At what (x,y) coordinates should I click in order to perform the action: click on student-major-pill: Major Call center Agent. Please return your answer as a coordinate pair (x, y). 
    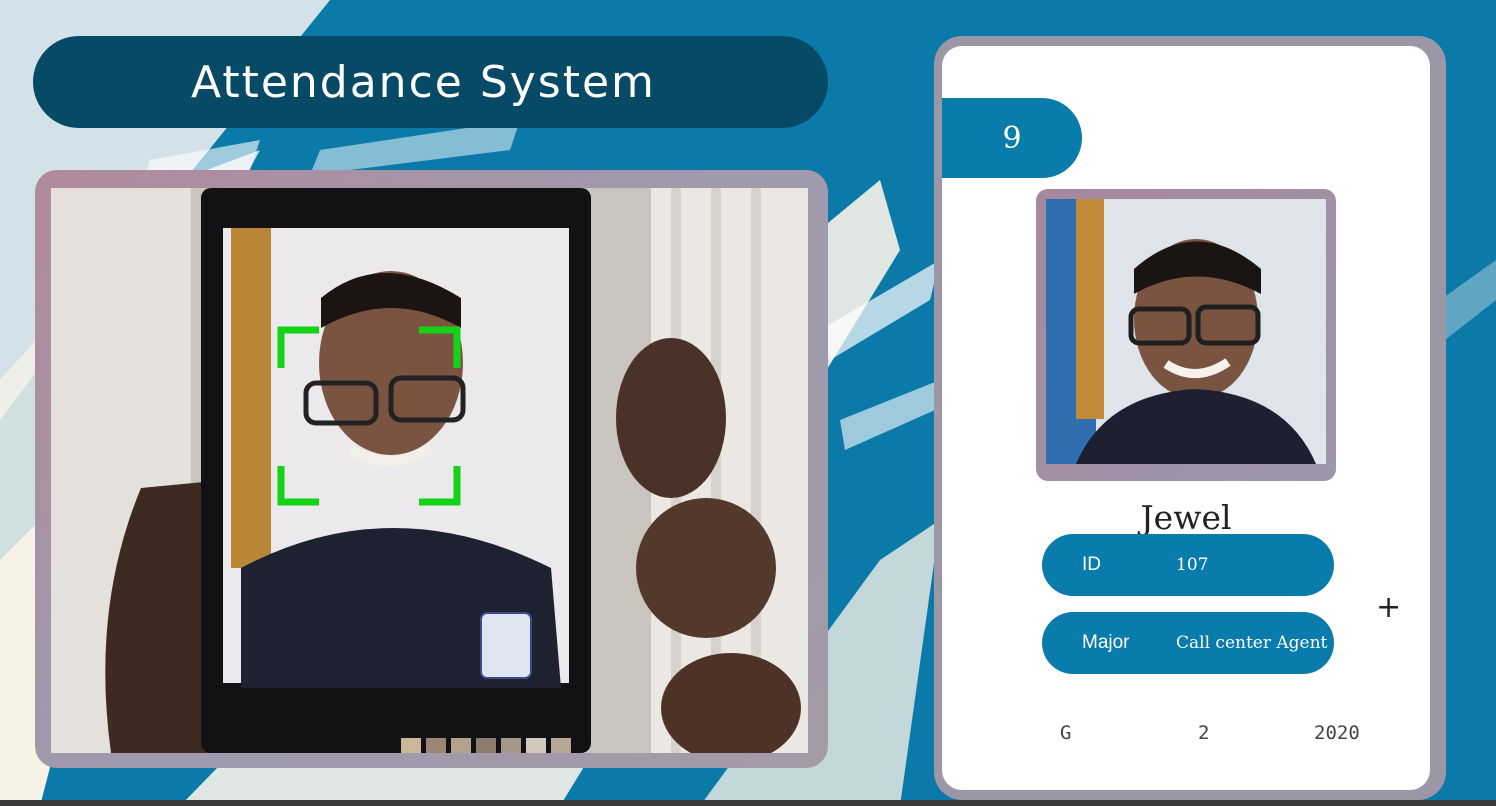
    Looking at the image, I should click on (1188, 643).